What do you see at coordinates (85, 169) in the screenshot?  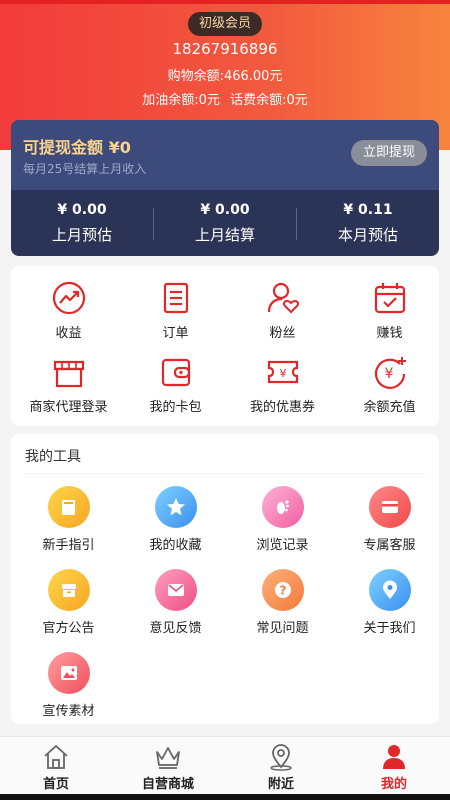 I see `settlement-note: 每月25号结算上月收入` at bounding box center [85, 169].